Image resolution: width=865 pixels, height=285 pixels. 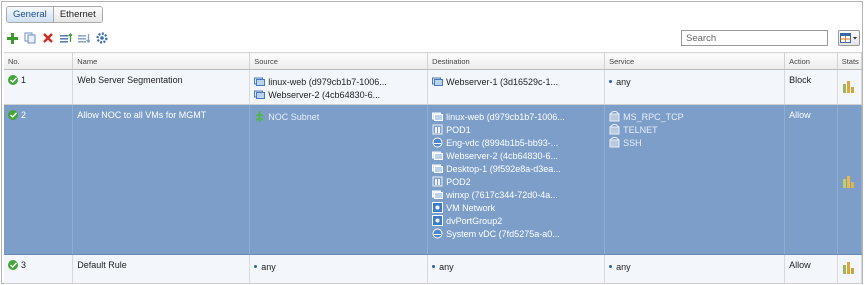 I want to click on destination-item: POD2, so click(x=458, y=181).